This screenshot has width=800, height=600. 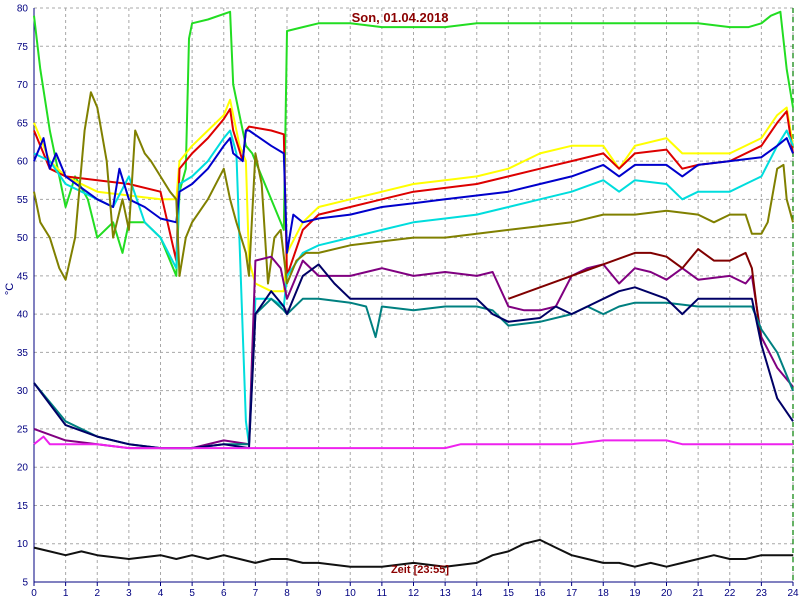 I want to click on x-tick-label: 9, so click(x=319, y=593).